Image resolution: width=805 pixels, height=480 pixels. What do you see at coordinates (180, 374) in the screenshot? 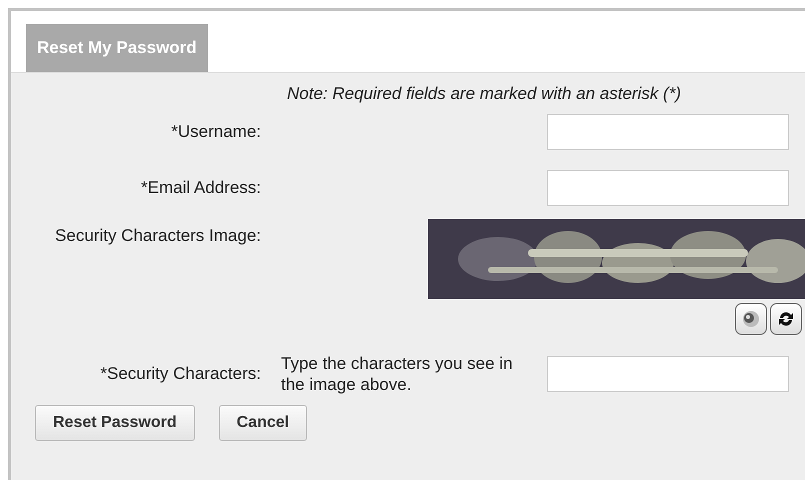
I see `field-label: *Security Characters:` at bounding box center [180, 374].